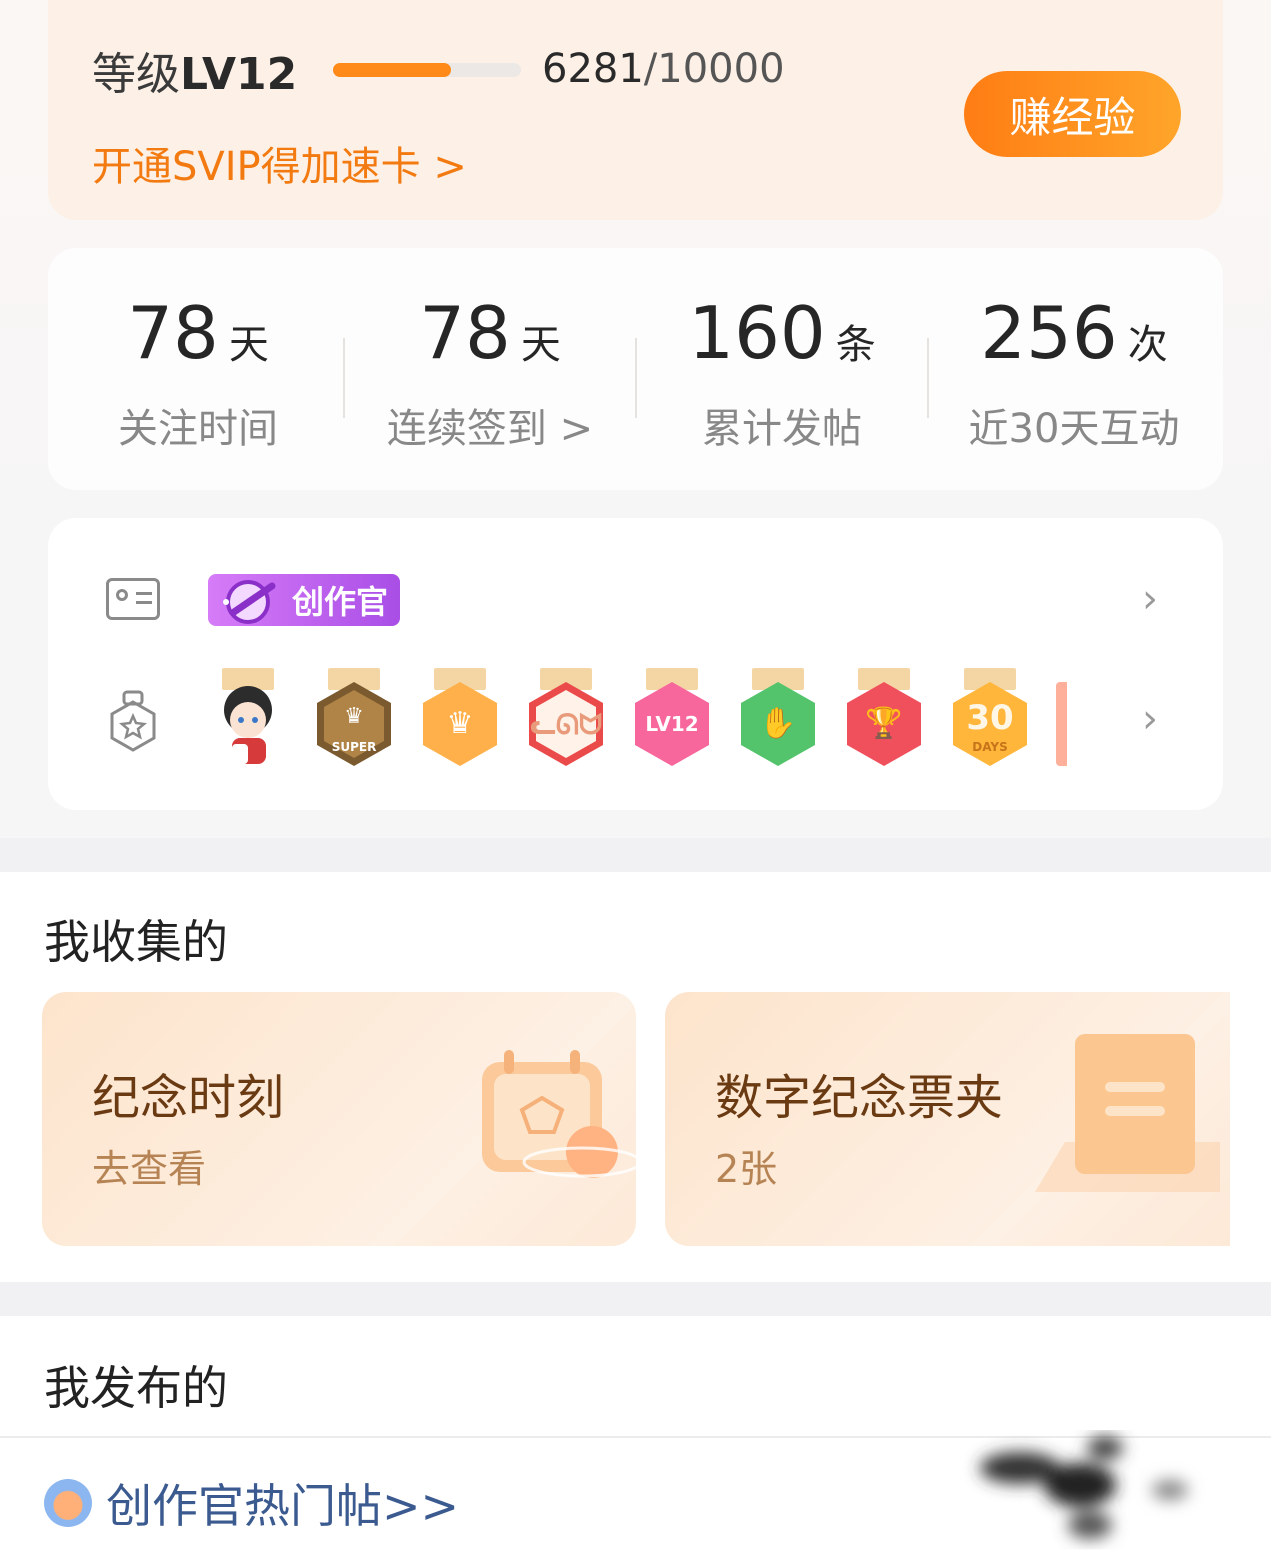  I want to click on level-value: LV12, so click(239, 74).